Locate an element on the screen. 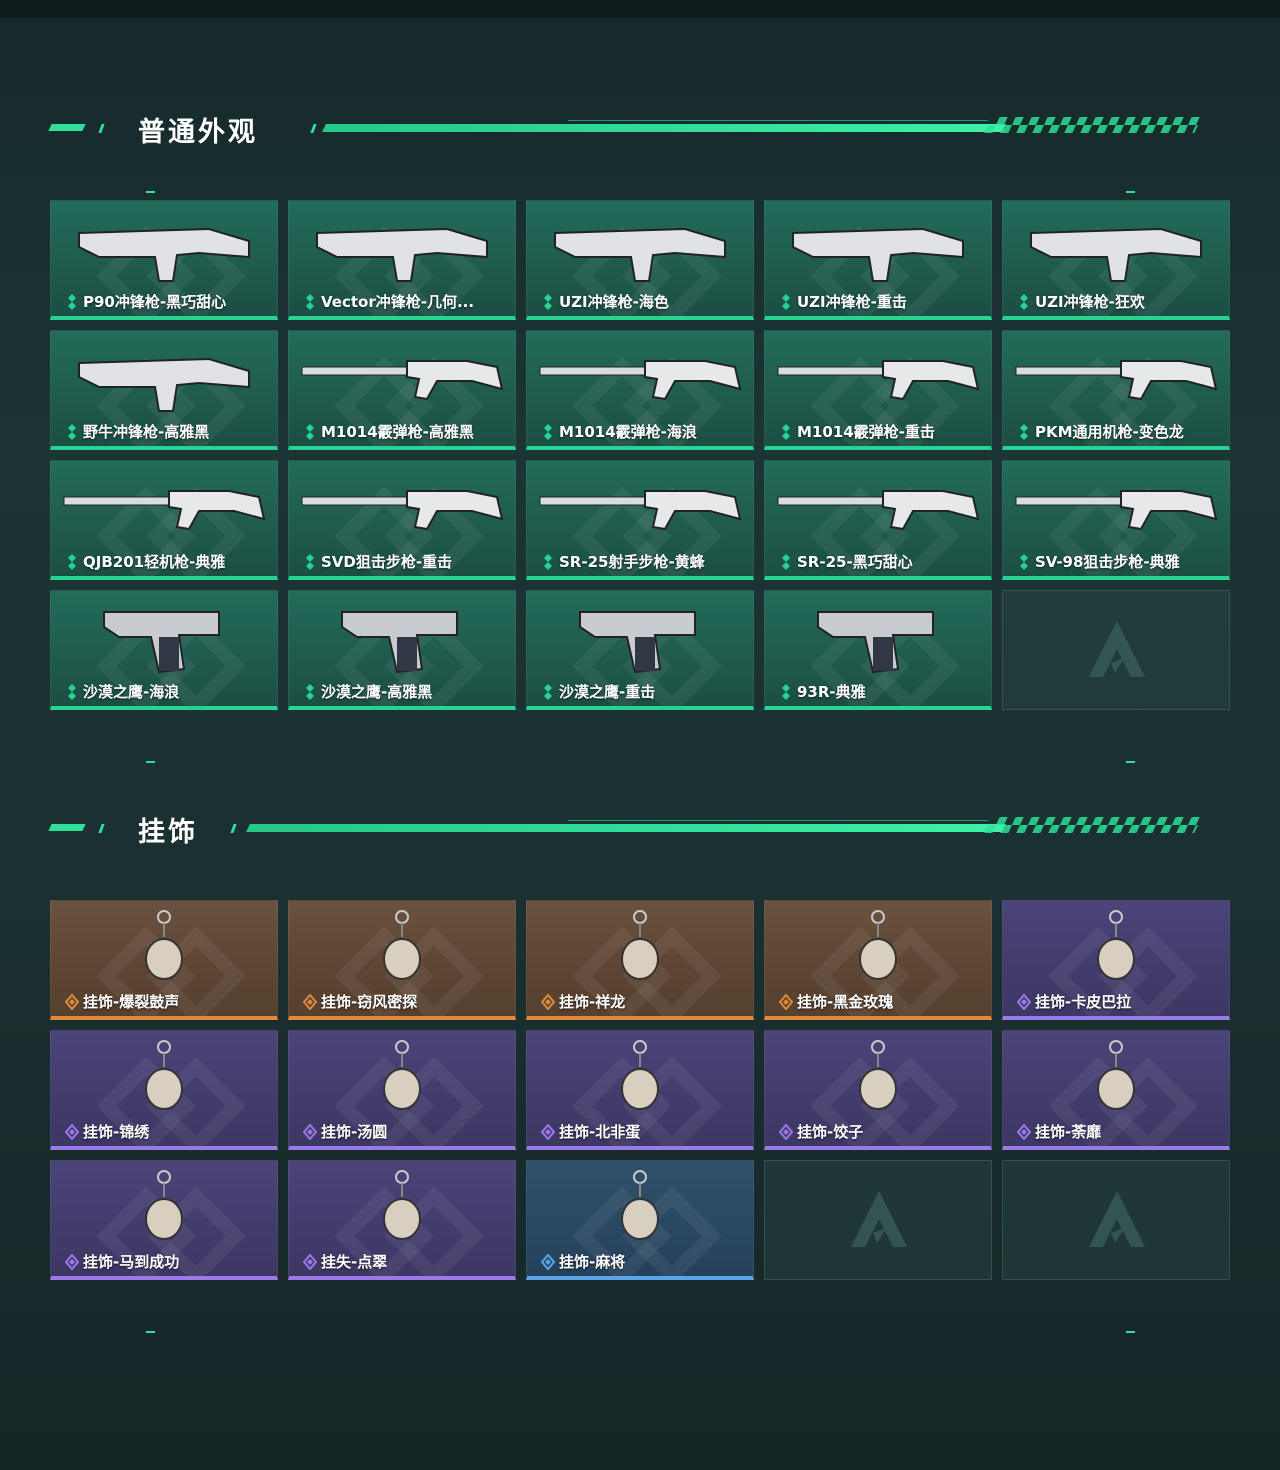 This screenshot has width=1280, height=1470. item-tile: 挂饰-北非蛋 is located at coordinates (640, 1090).